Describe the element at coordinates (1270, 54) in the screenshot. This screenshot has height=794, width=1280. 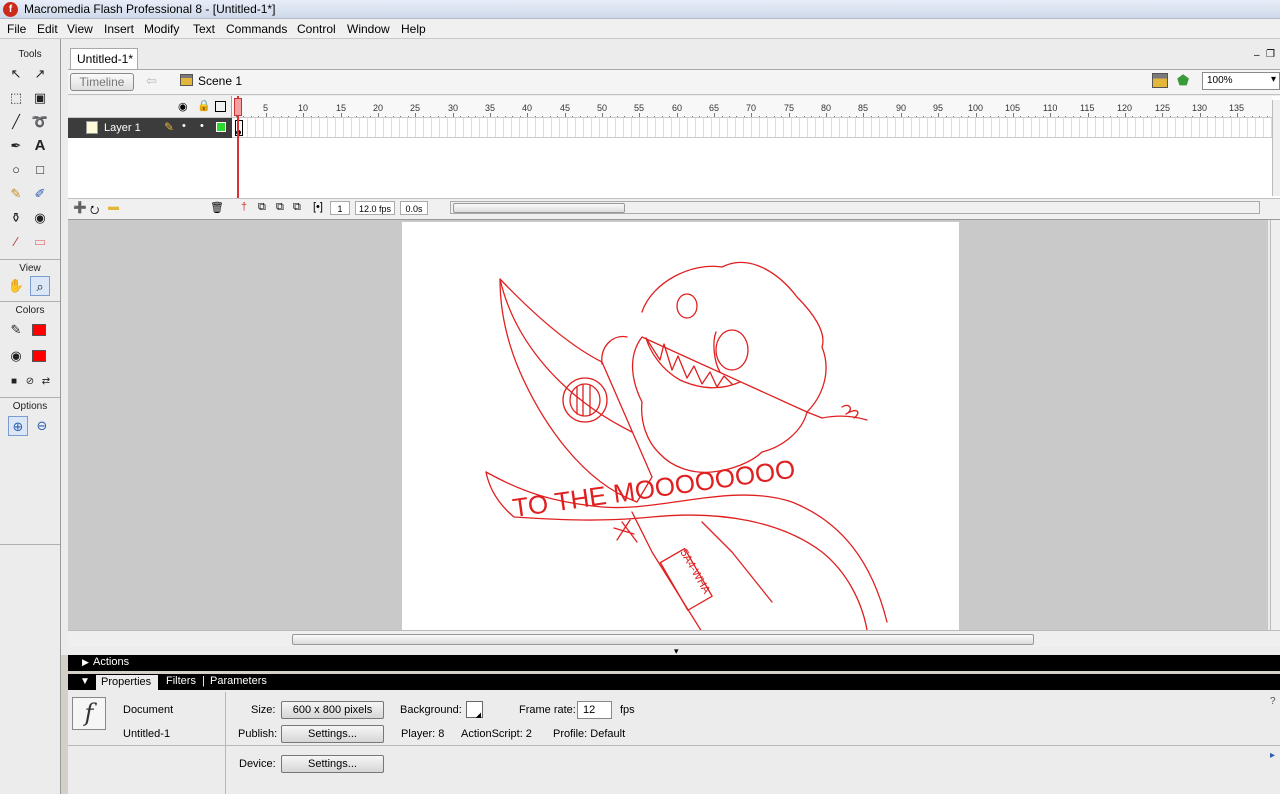
I see `restore-doc-icon: ❐` at that location.